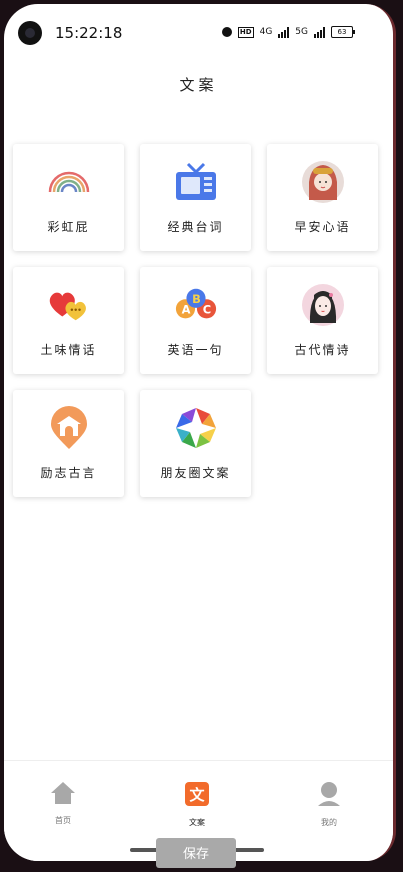 The width and height of the screenshot is (403, 872). What do you see at coordinates (195, 227) in the screenshot?
I see `category-label: 经典台词` at bounding box center [195, 227].